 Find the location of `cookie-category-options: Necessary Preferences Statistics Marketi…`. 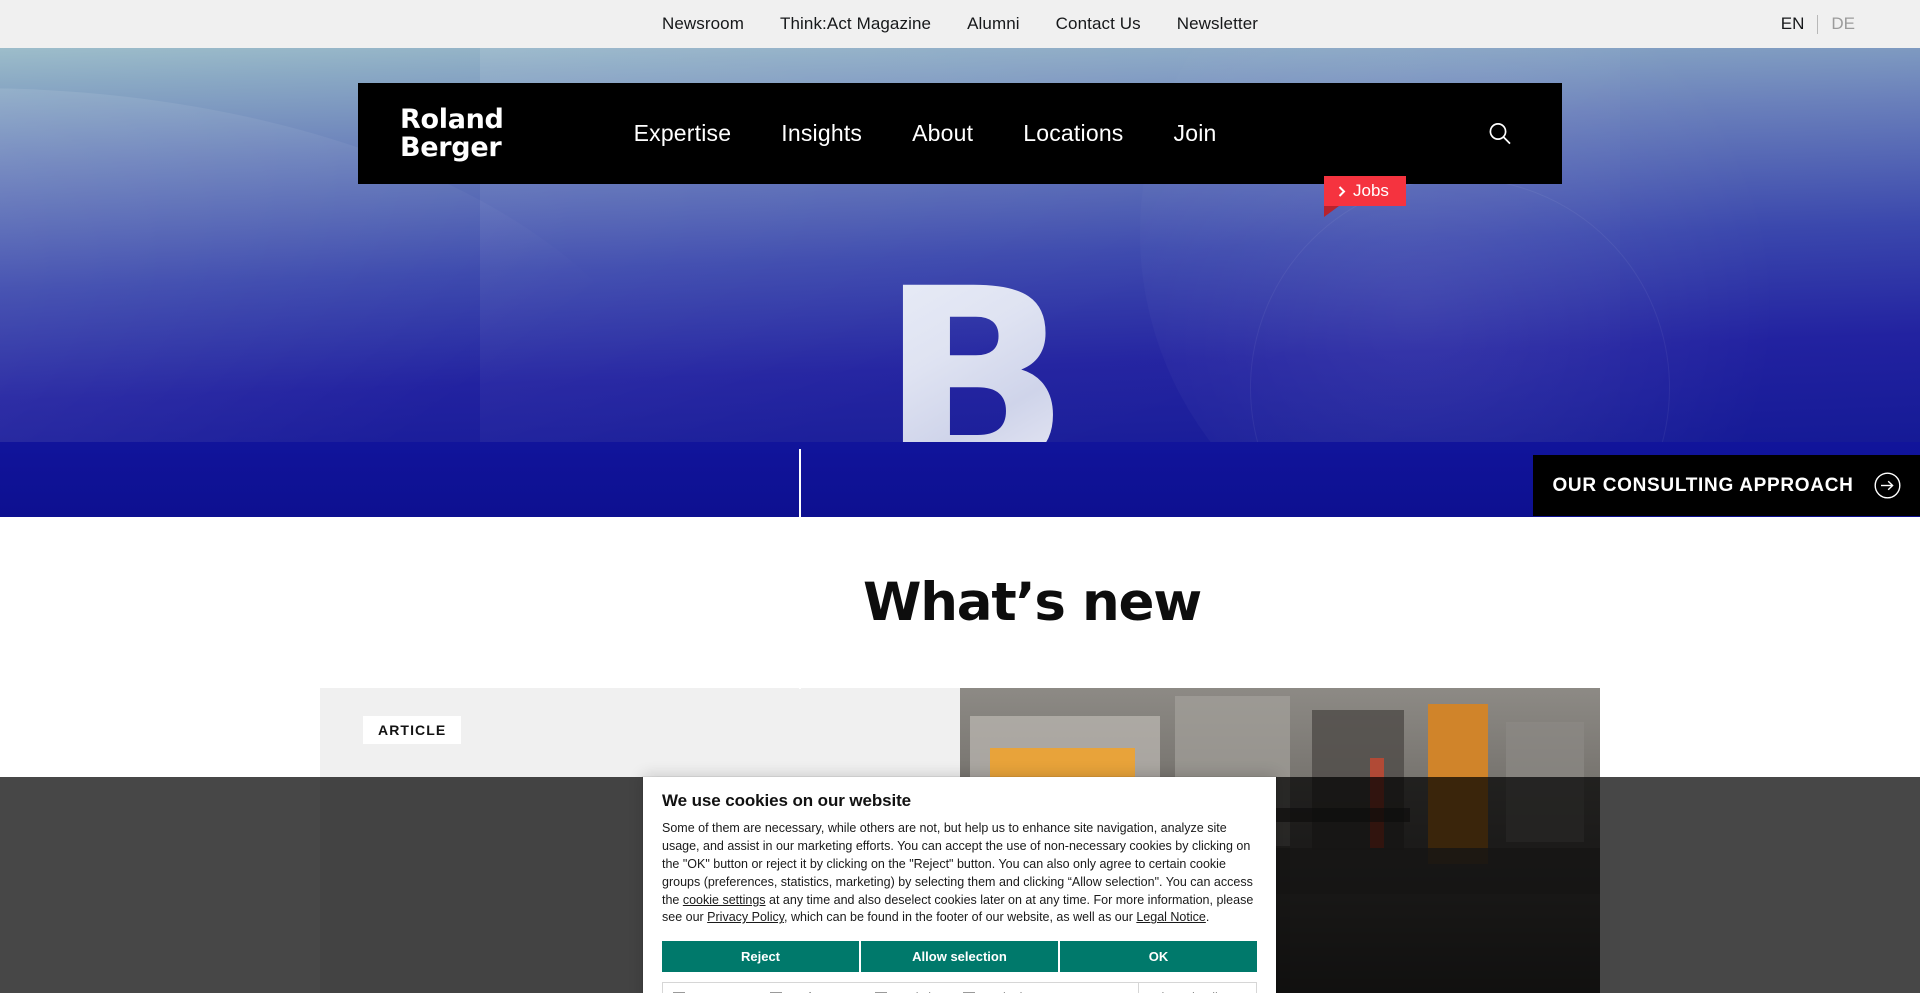

cookie-category-options: Necessary Preferences Statistics Marketi… is located at coordinates (959, 987).